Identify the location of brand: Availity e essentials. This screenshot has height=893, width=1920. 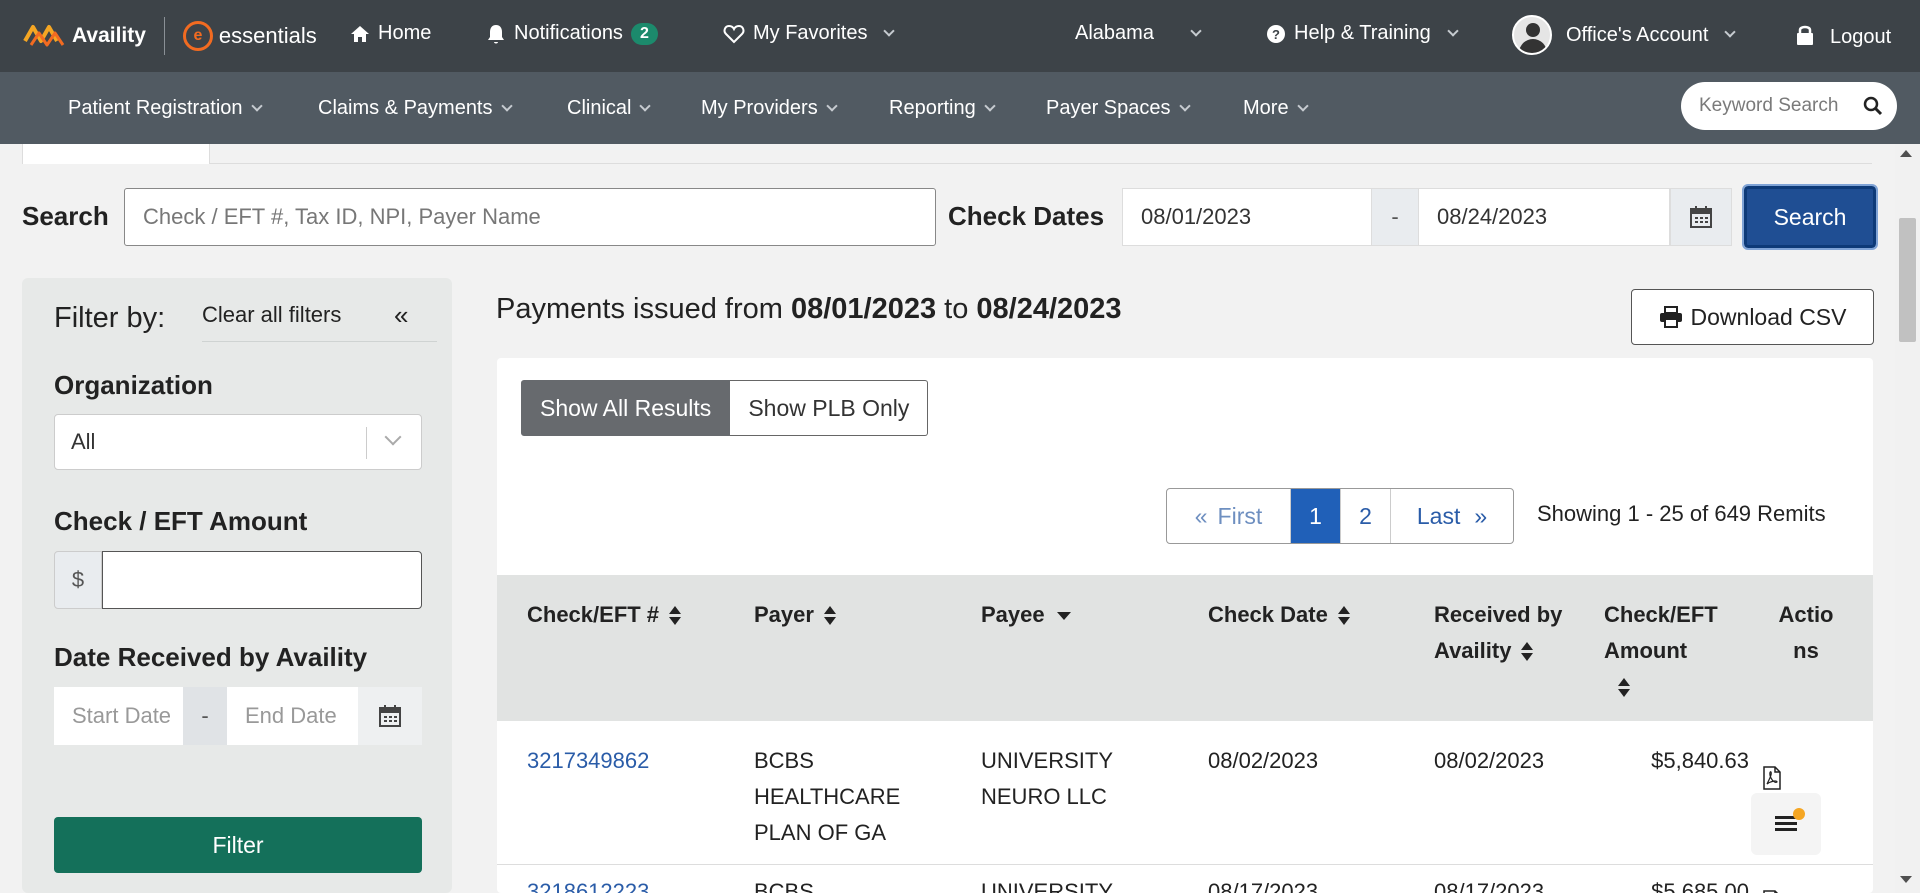
(158, 36).